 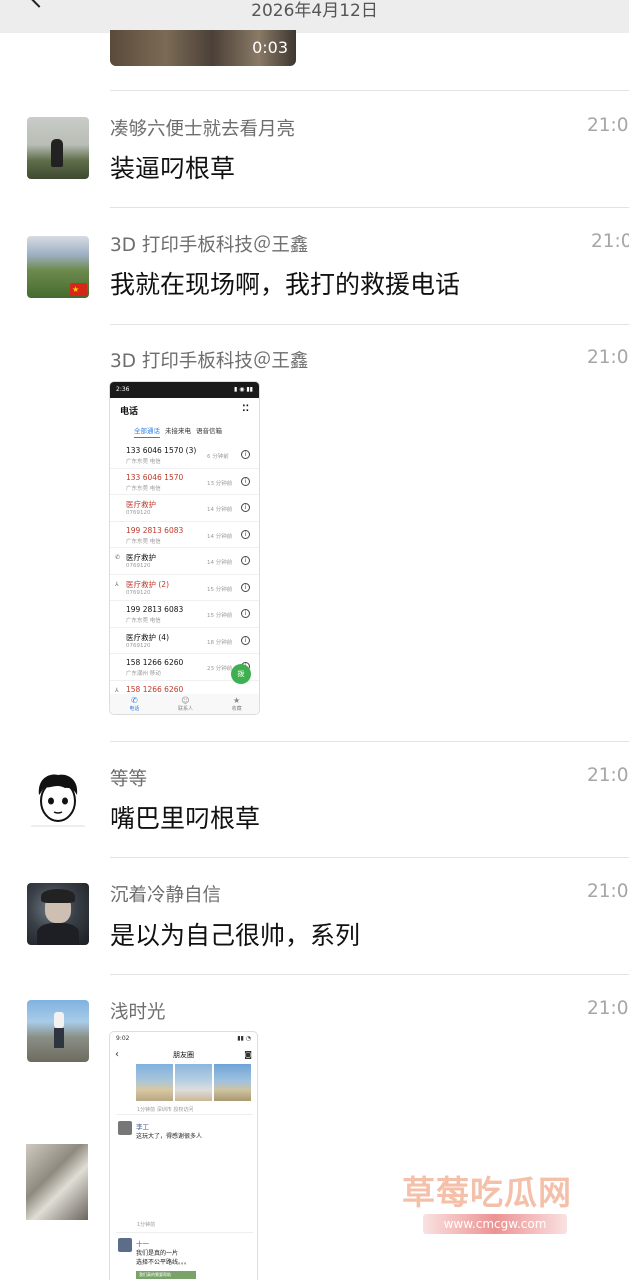 I want to click on message-text: 嘴巴里叼根草, so click(x=185, y=817).